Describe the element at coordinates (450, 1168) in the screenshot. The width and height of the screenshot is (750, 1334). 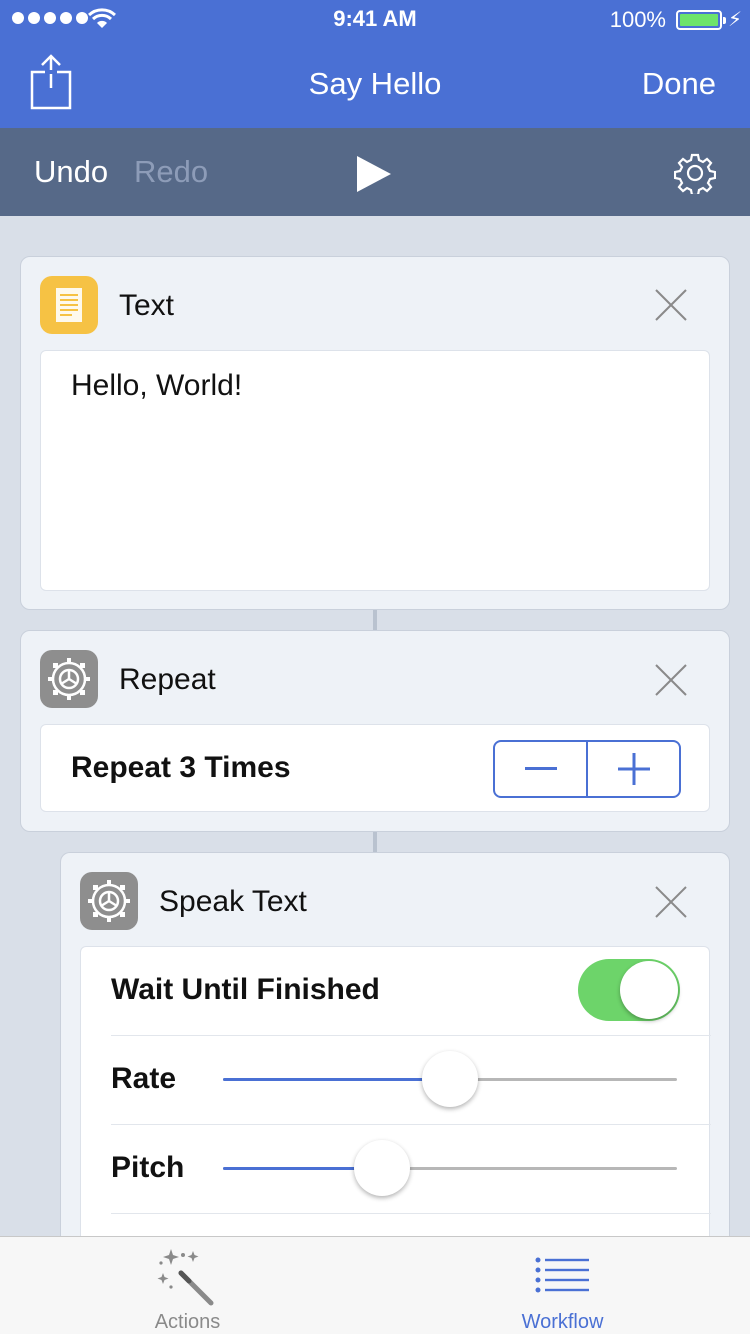
I see `pitch-slider` at that location.